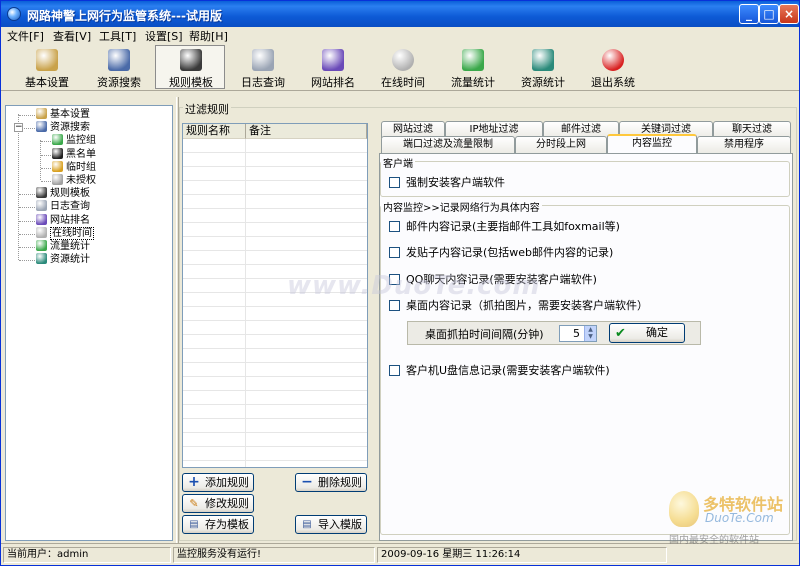  What do you see at coordinates (561, 144) in the screenshot?
I see `tab-time-schedule: 分时段上网` at bounding box center [561, 144].